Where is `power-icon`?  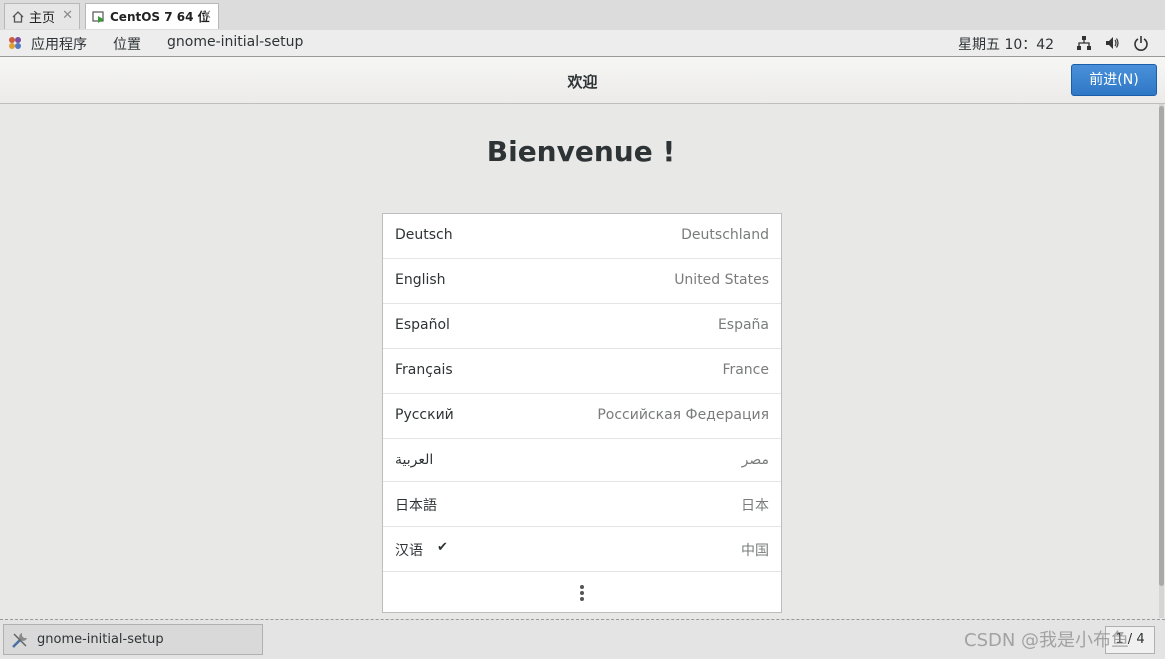 power-icon is located at coordinates (1141, 43).